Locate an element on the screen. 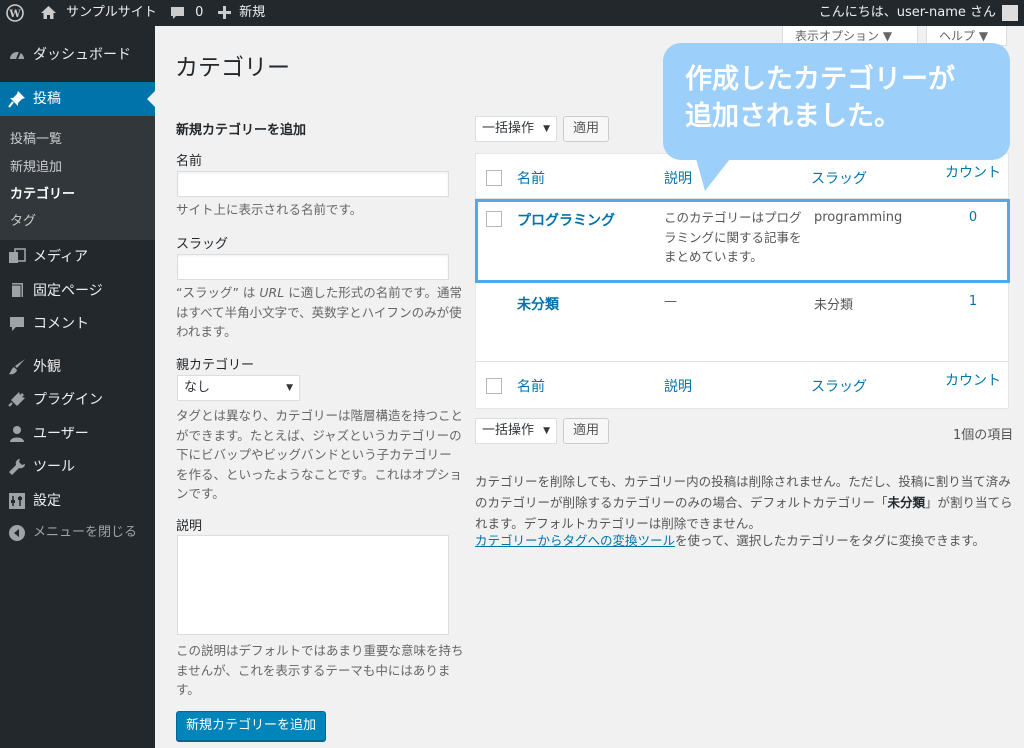 Image resolution: width=1024 pixels, height=748 pixels. dashboard-icon is located at coordinates (17, 55).